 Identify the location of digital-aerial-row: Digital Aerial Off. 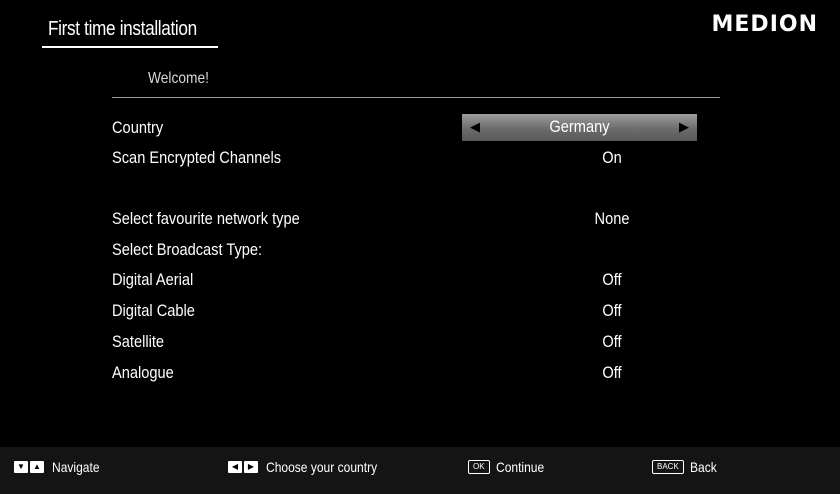
(412, 281).